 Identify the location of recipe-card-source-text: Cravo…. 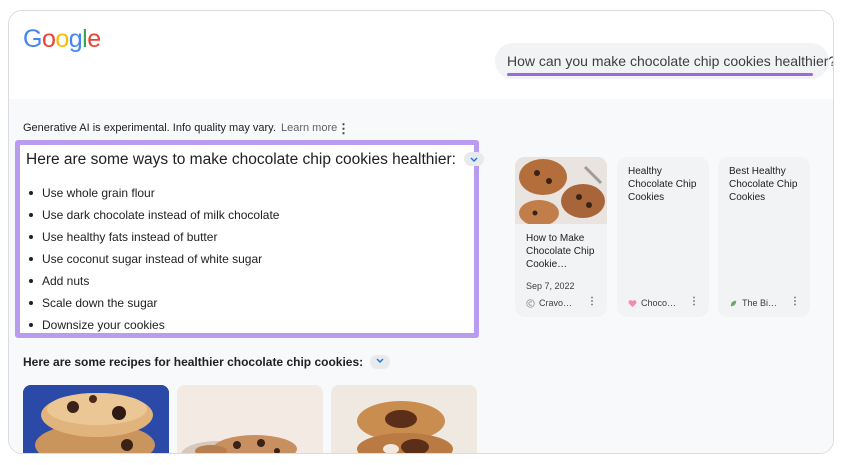
(556, 303).